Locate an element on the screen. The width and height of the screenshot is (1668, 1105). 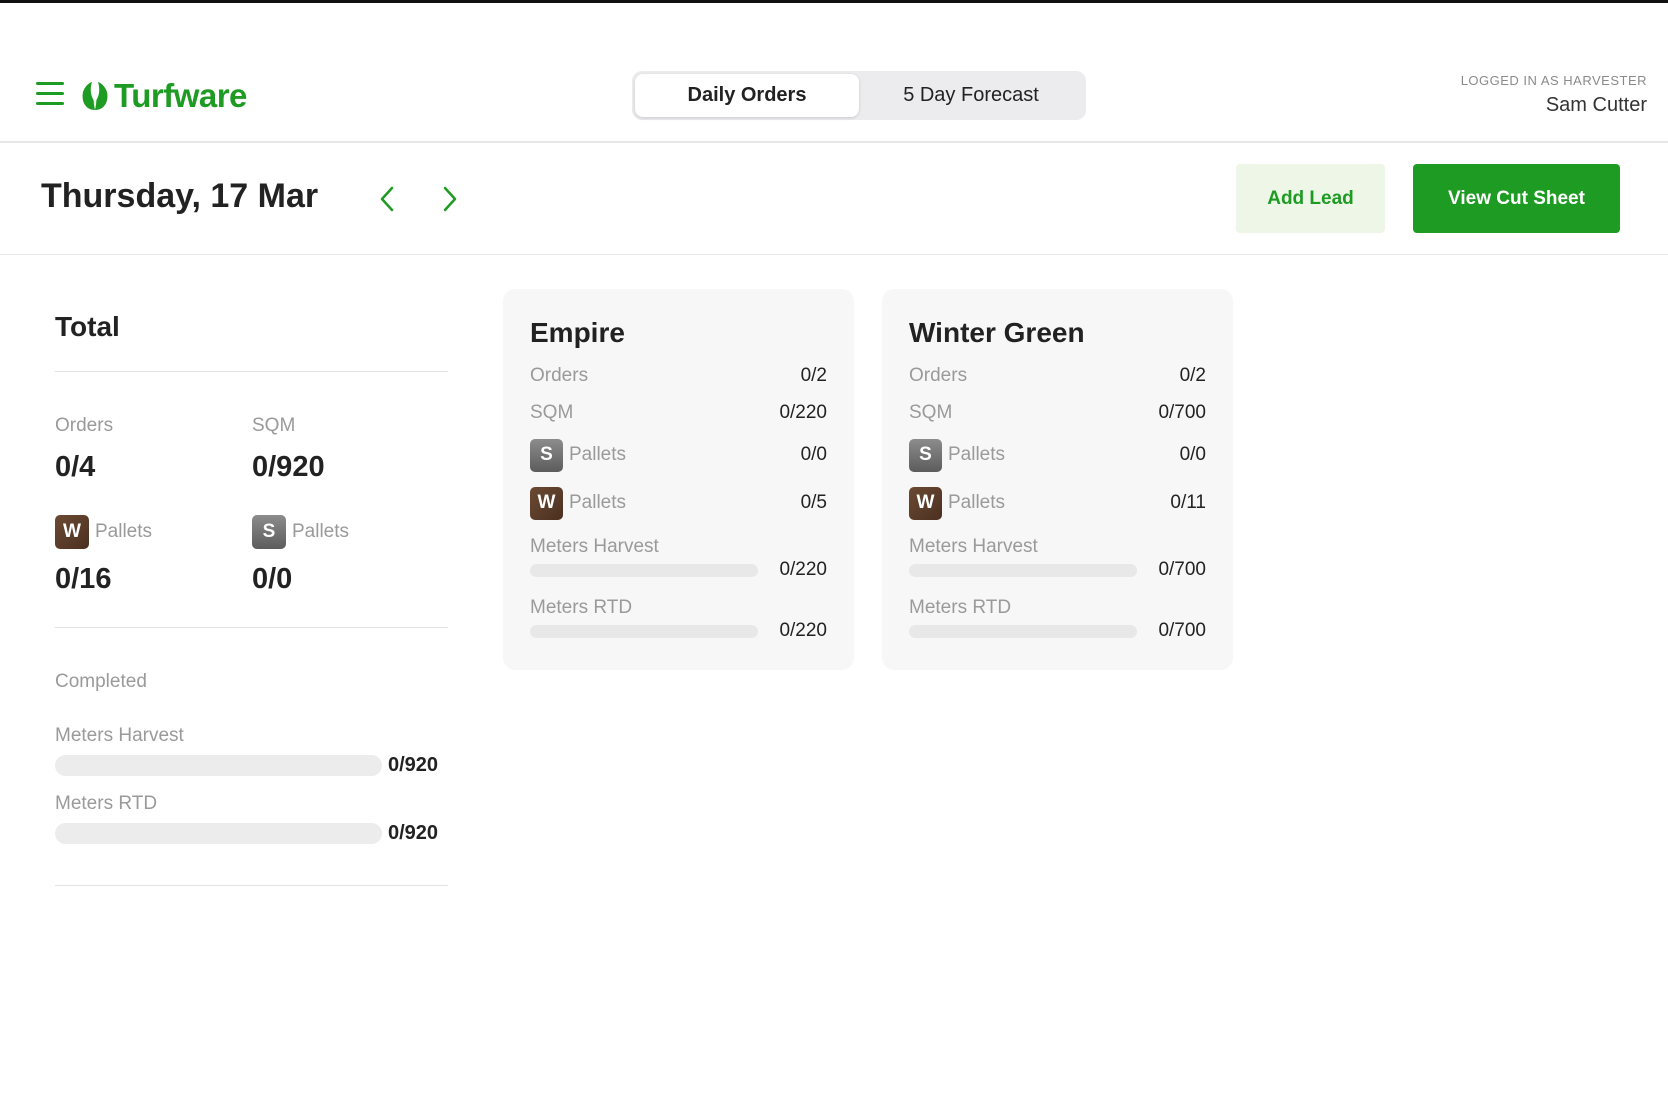
total-orders-value: 0/4 is located at coordinates (75, 467).